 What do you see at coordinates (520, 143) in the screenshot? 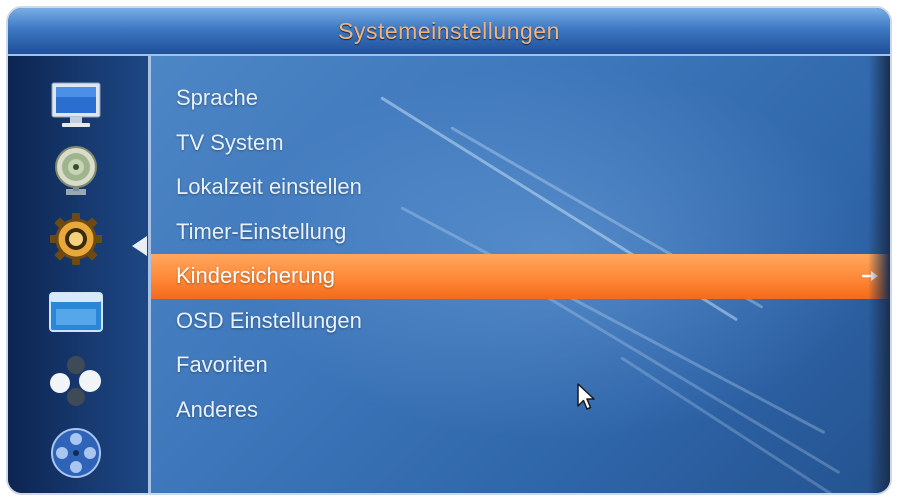
I see `menu-item-tv-system: TV System` at bounding box center [520, 143].